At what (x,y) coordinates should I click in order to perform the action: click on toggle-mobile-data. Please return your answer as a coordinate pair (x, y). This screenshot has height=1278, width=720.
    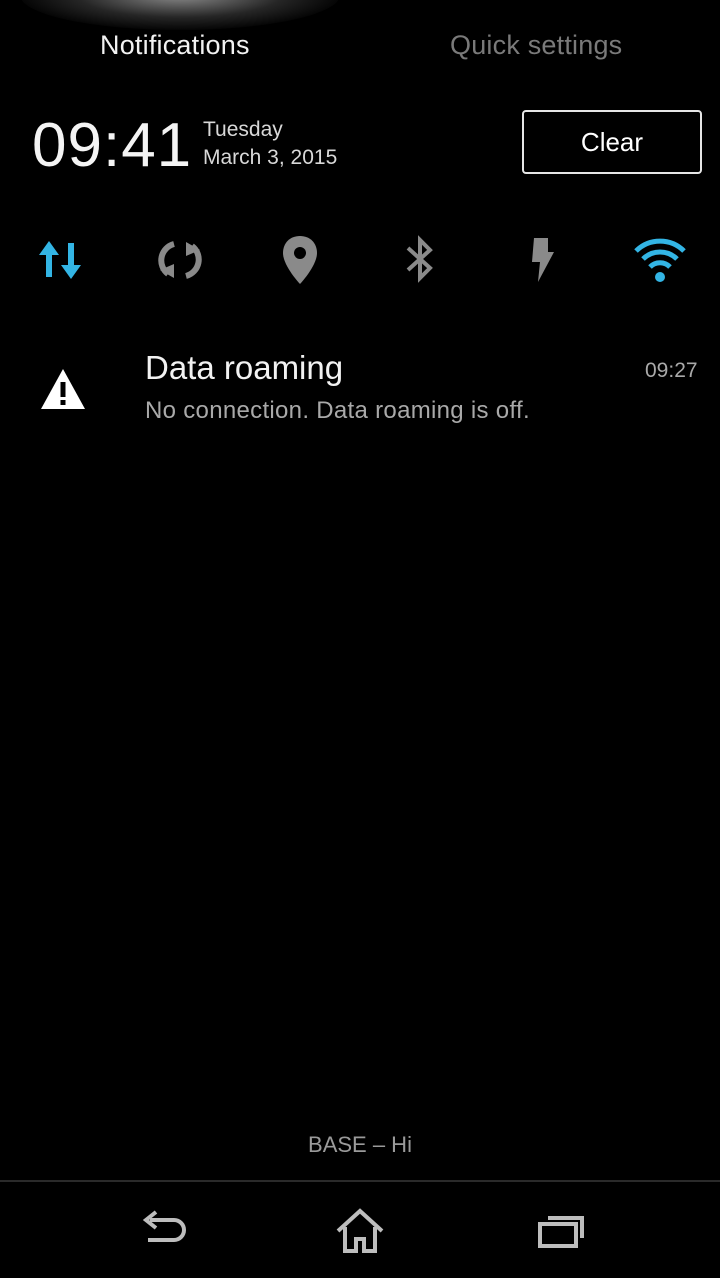
    Looking at the image, I should click on (60, 260).